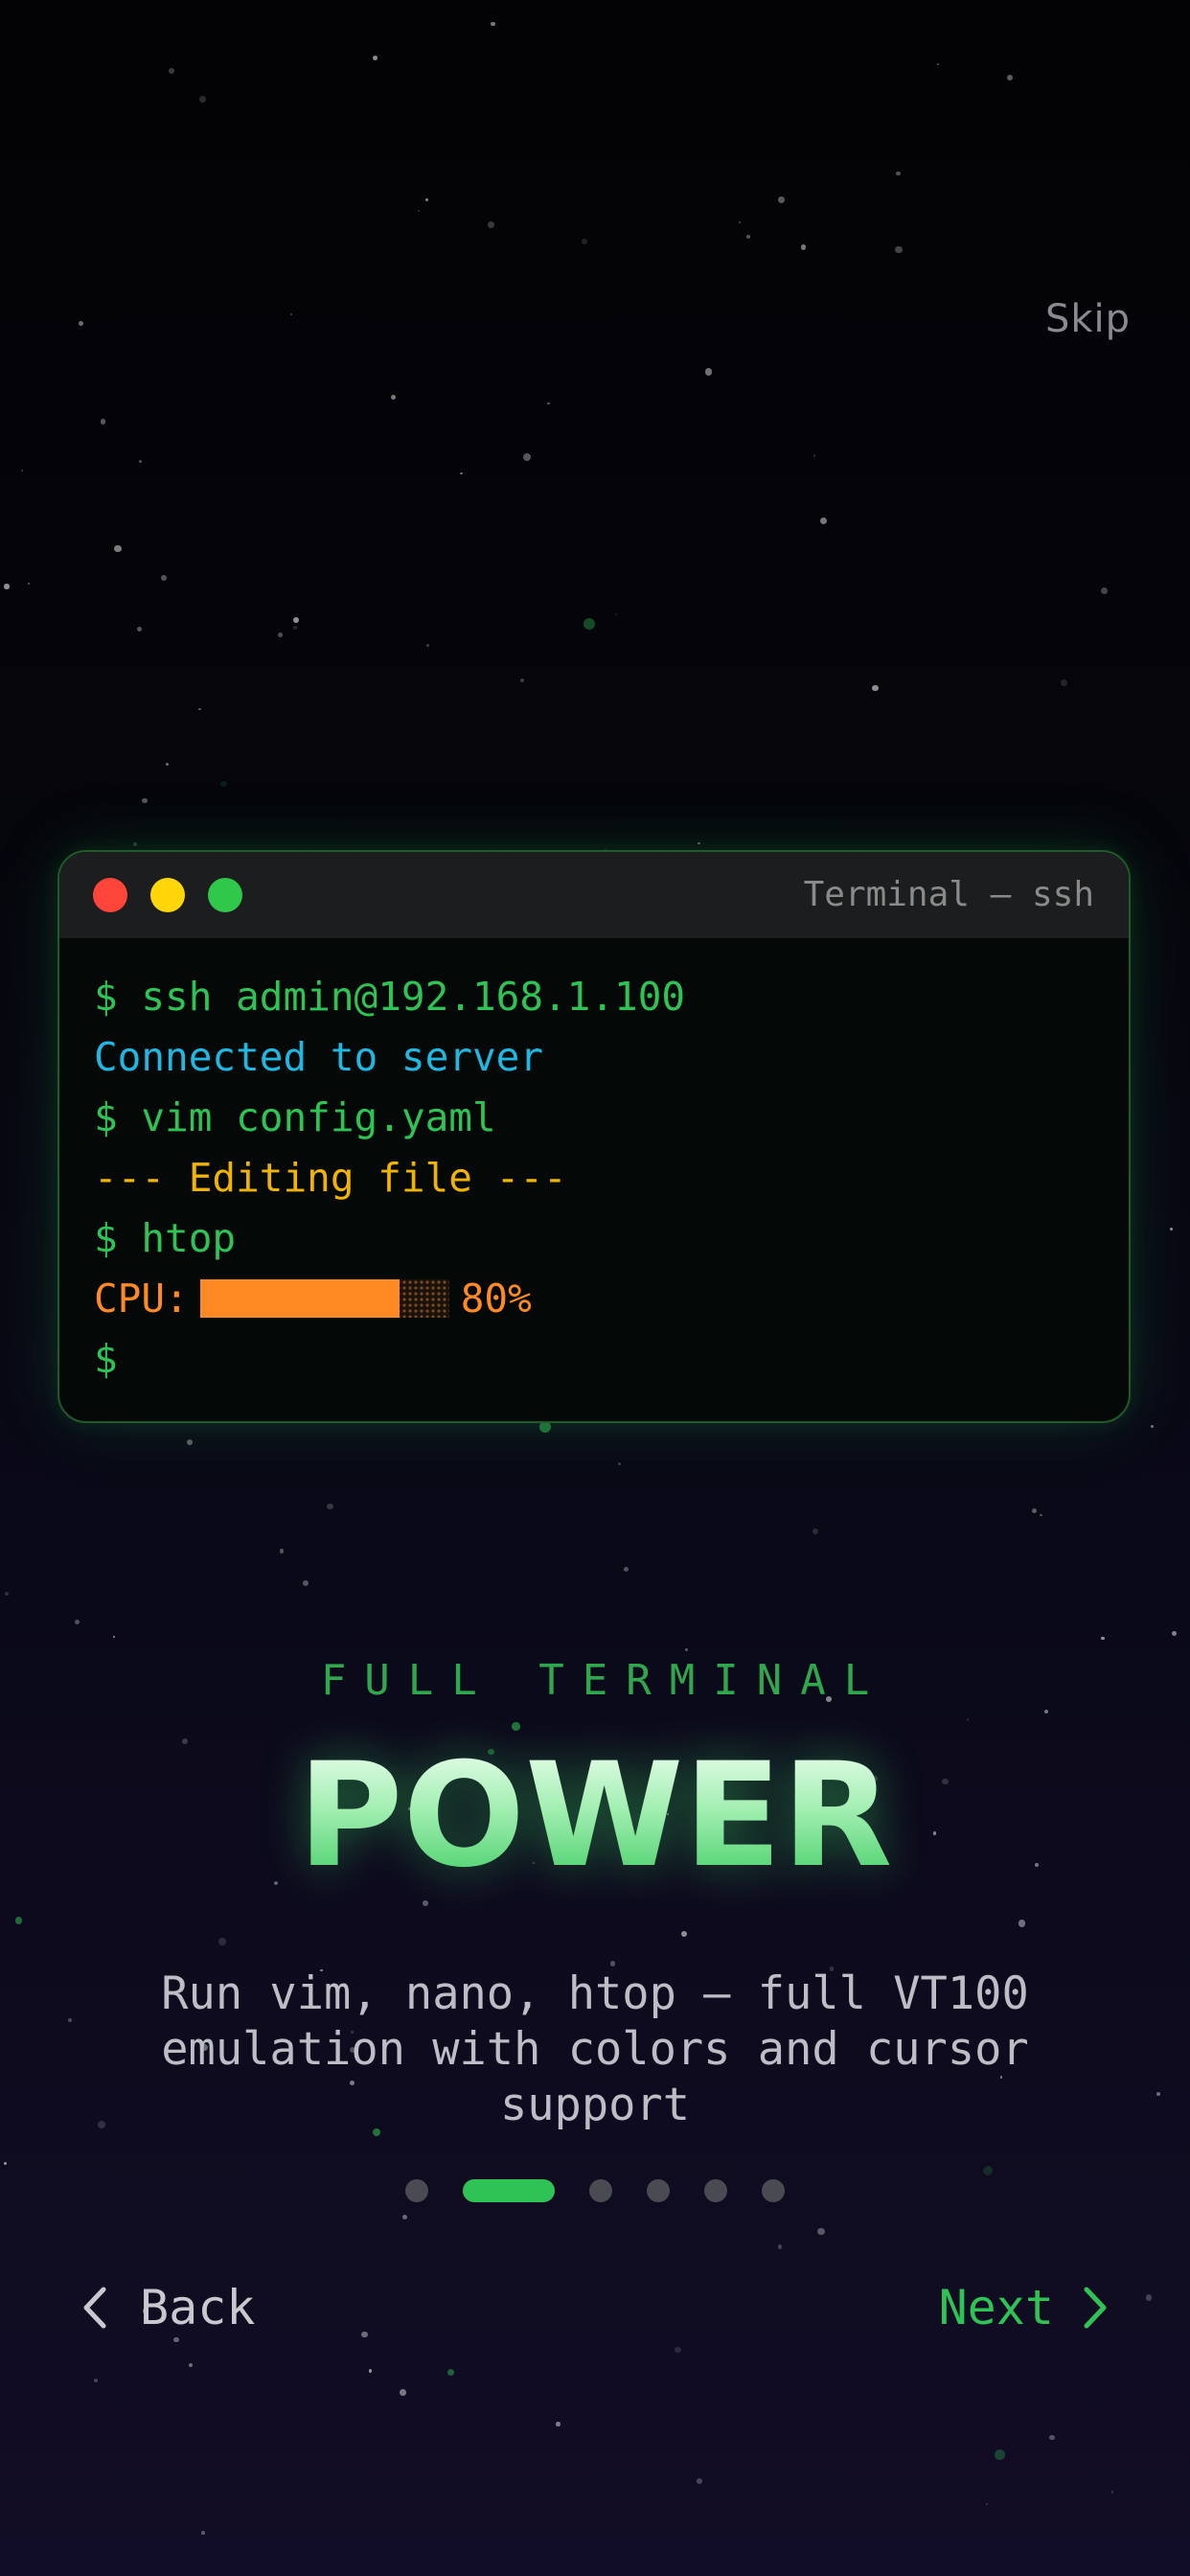 This screenshot has height=2576, width=1190. I want to click on slide-title: POWER, so click(595, 1816).